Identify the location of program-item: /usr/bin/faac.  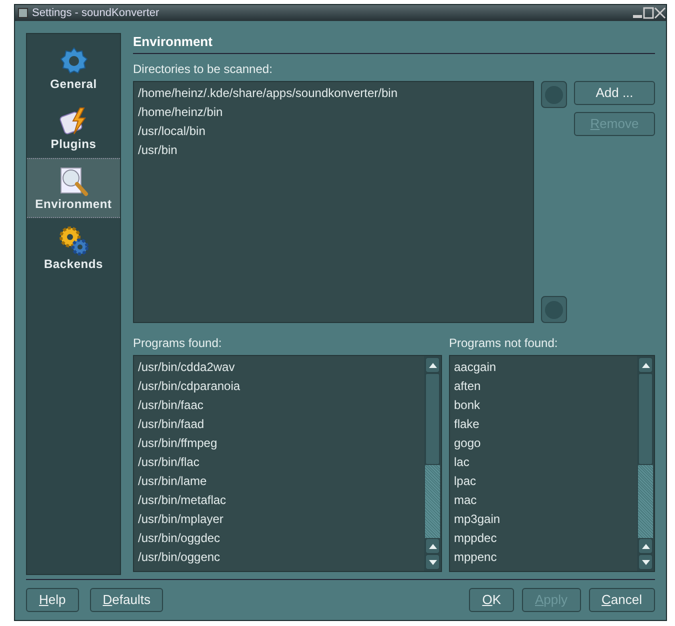
(279, 405).